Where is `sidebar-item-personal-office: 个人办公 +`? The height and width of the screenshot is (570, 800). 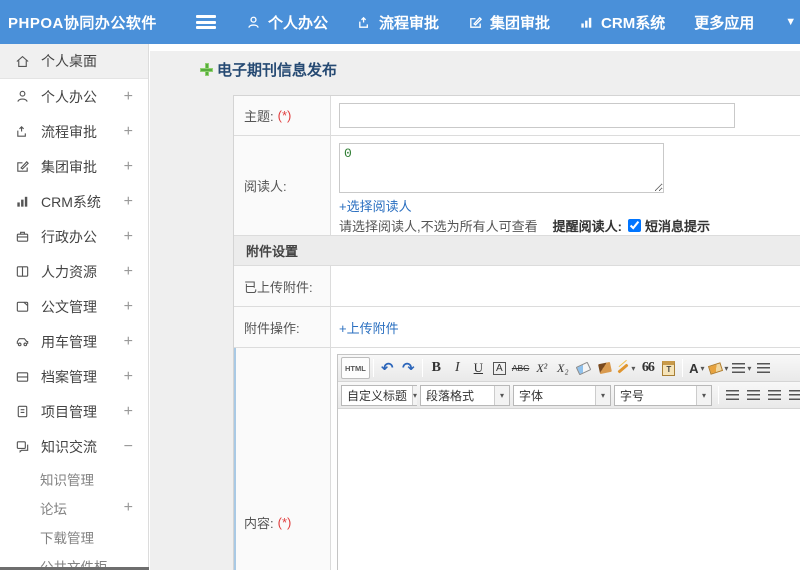 sidebar-item-personal-office: 个人办公 + is located at coordinates (74, 96).